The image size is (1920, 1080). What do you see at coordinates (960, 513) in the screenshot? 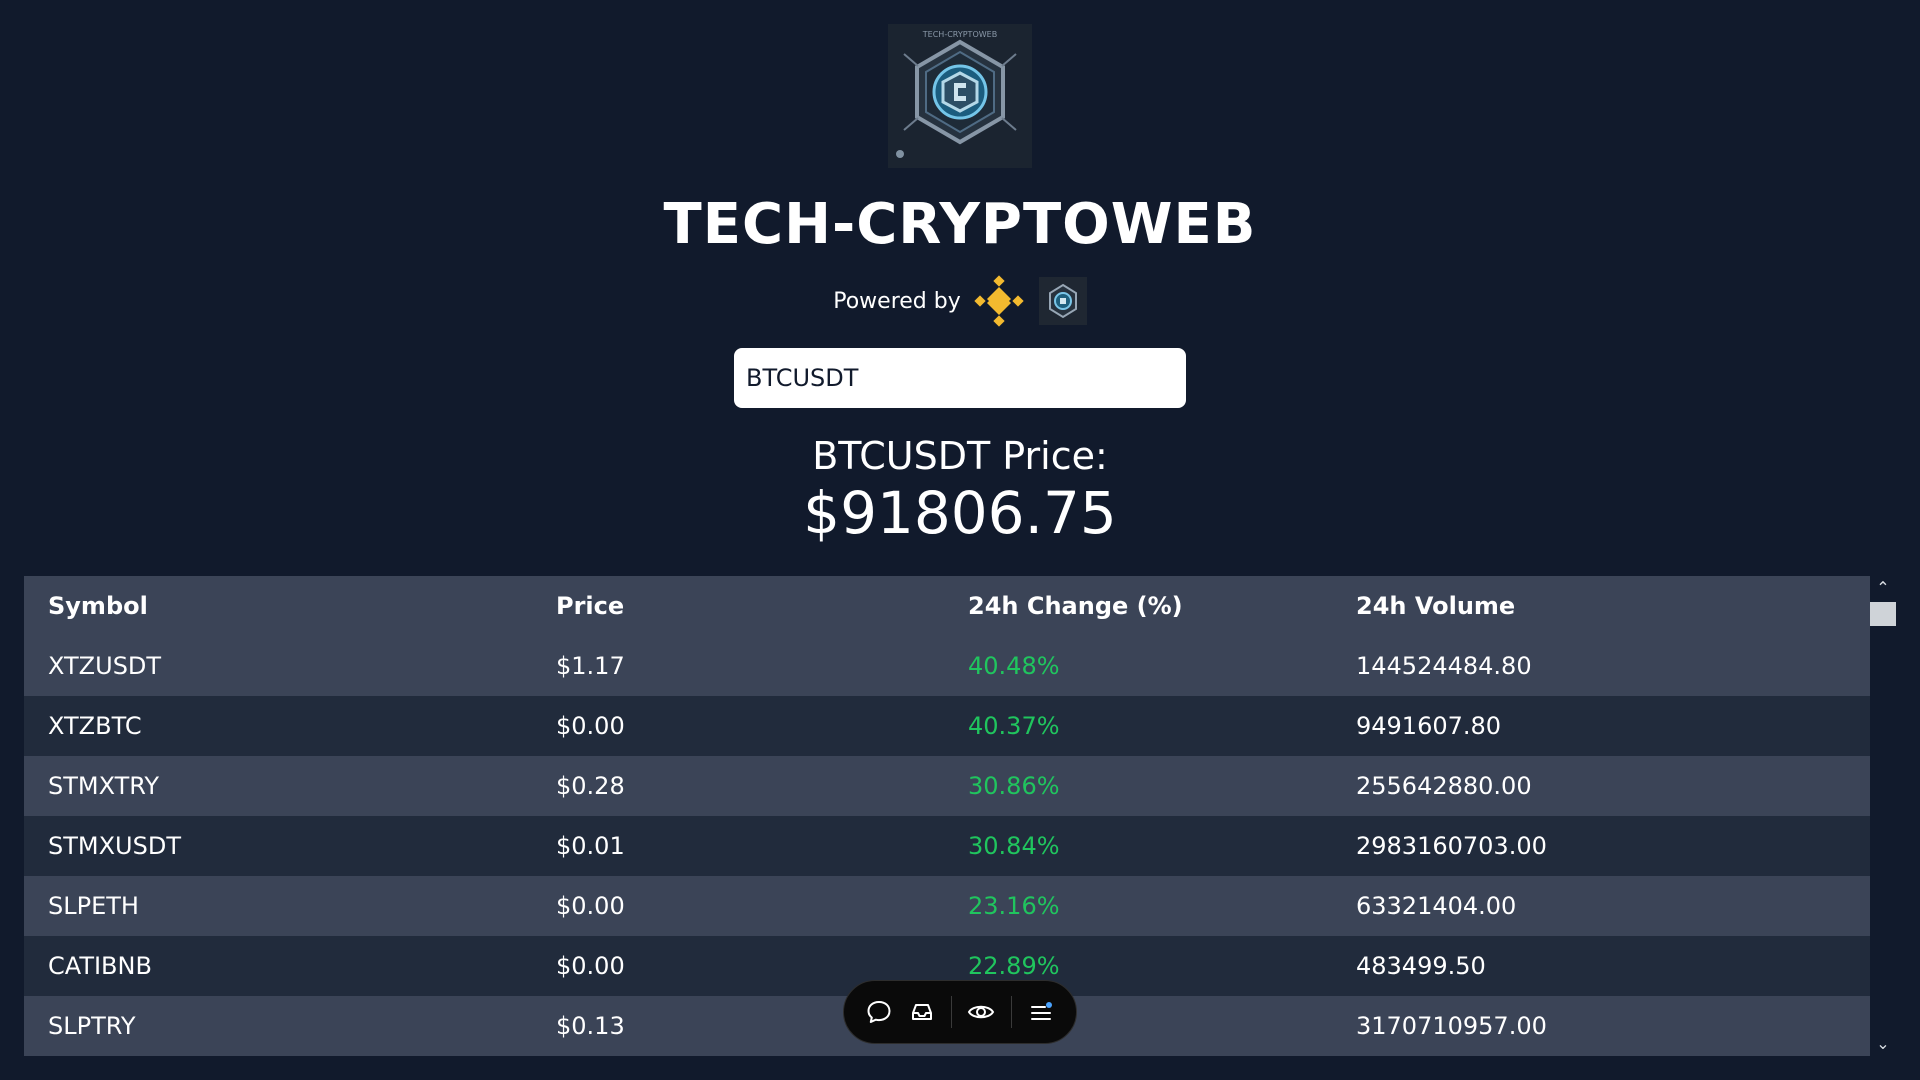
I see `price-value: $91806.75` at bounding box center [960, 513].